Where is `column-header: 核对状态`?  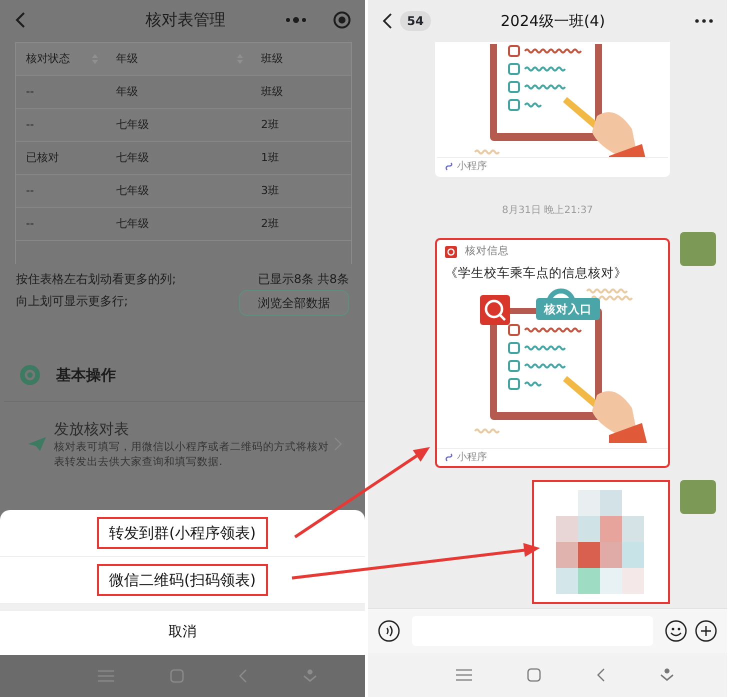
column-header: 核对状态 is located at coordinates (48, 59).